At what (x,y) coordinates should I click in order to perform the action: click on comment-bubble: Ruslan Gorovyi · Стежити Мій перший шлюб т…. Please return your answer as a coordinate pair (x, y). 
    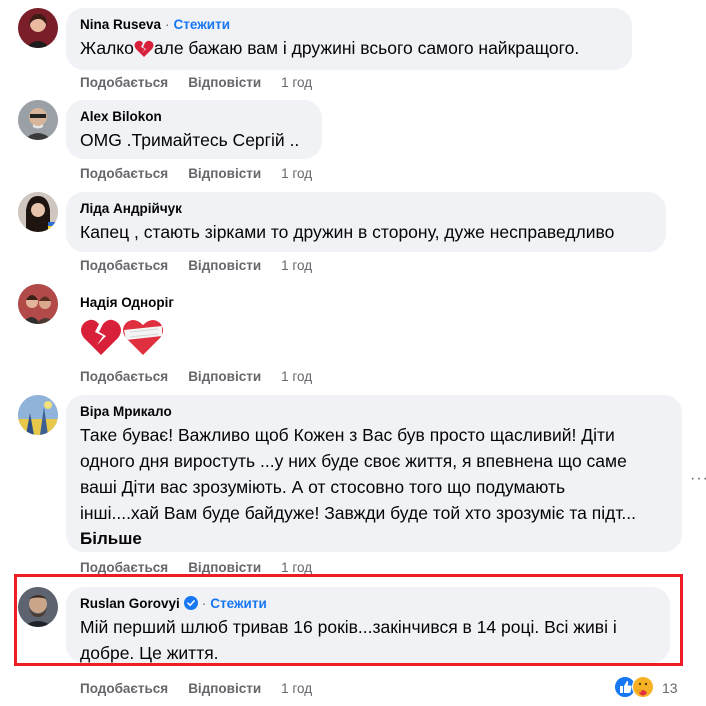
    Looking at the image, I should click on (368, 625).